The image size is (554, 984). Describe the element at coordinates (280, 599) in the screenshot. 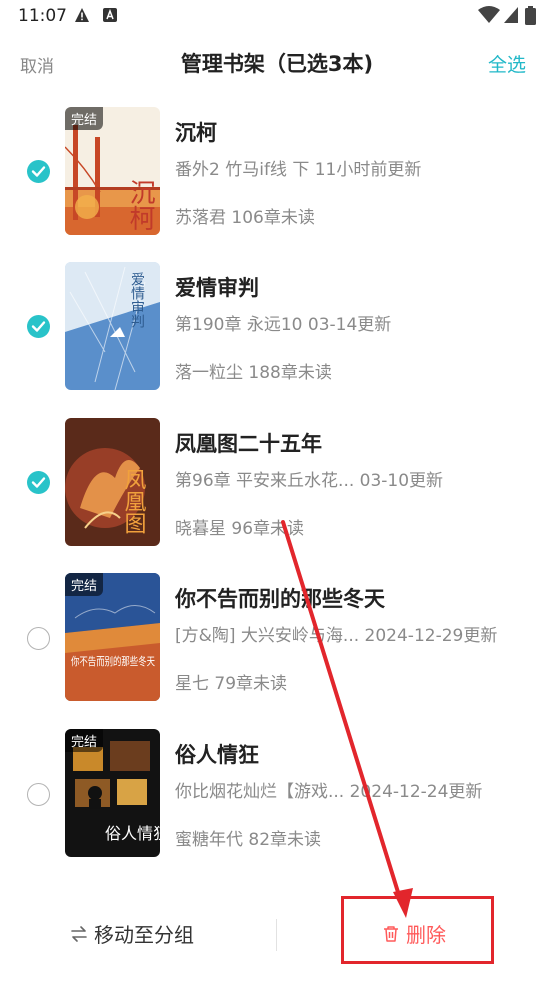

I see `book-title: 你不告而别的那些冬天` at that location.